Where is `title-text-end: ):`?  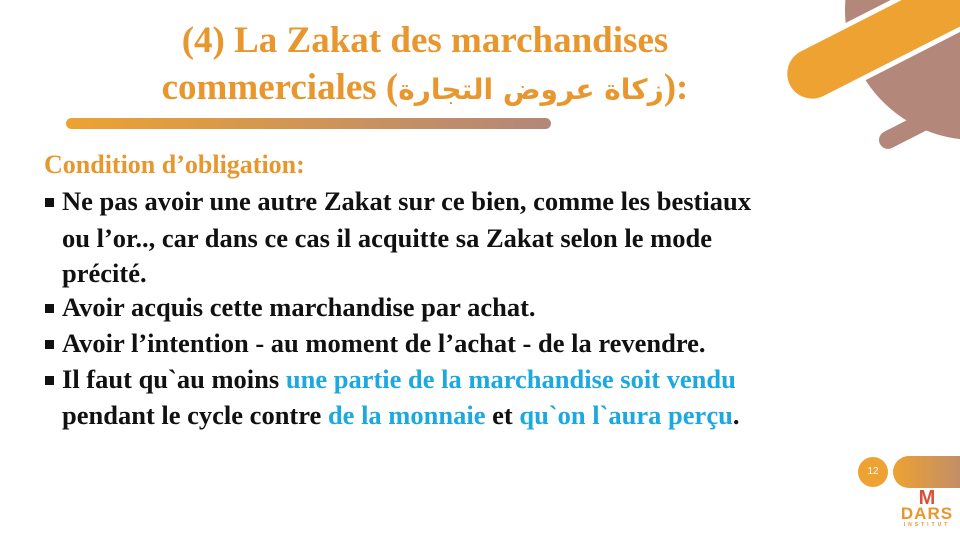 title-text-end: ): is located at coordinates (676, 87).